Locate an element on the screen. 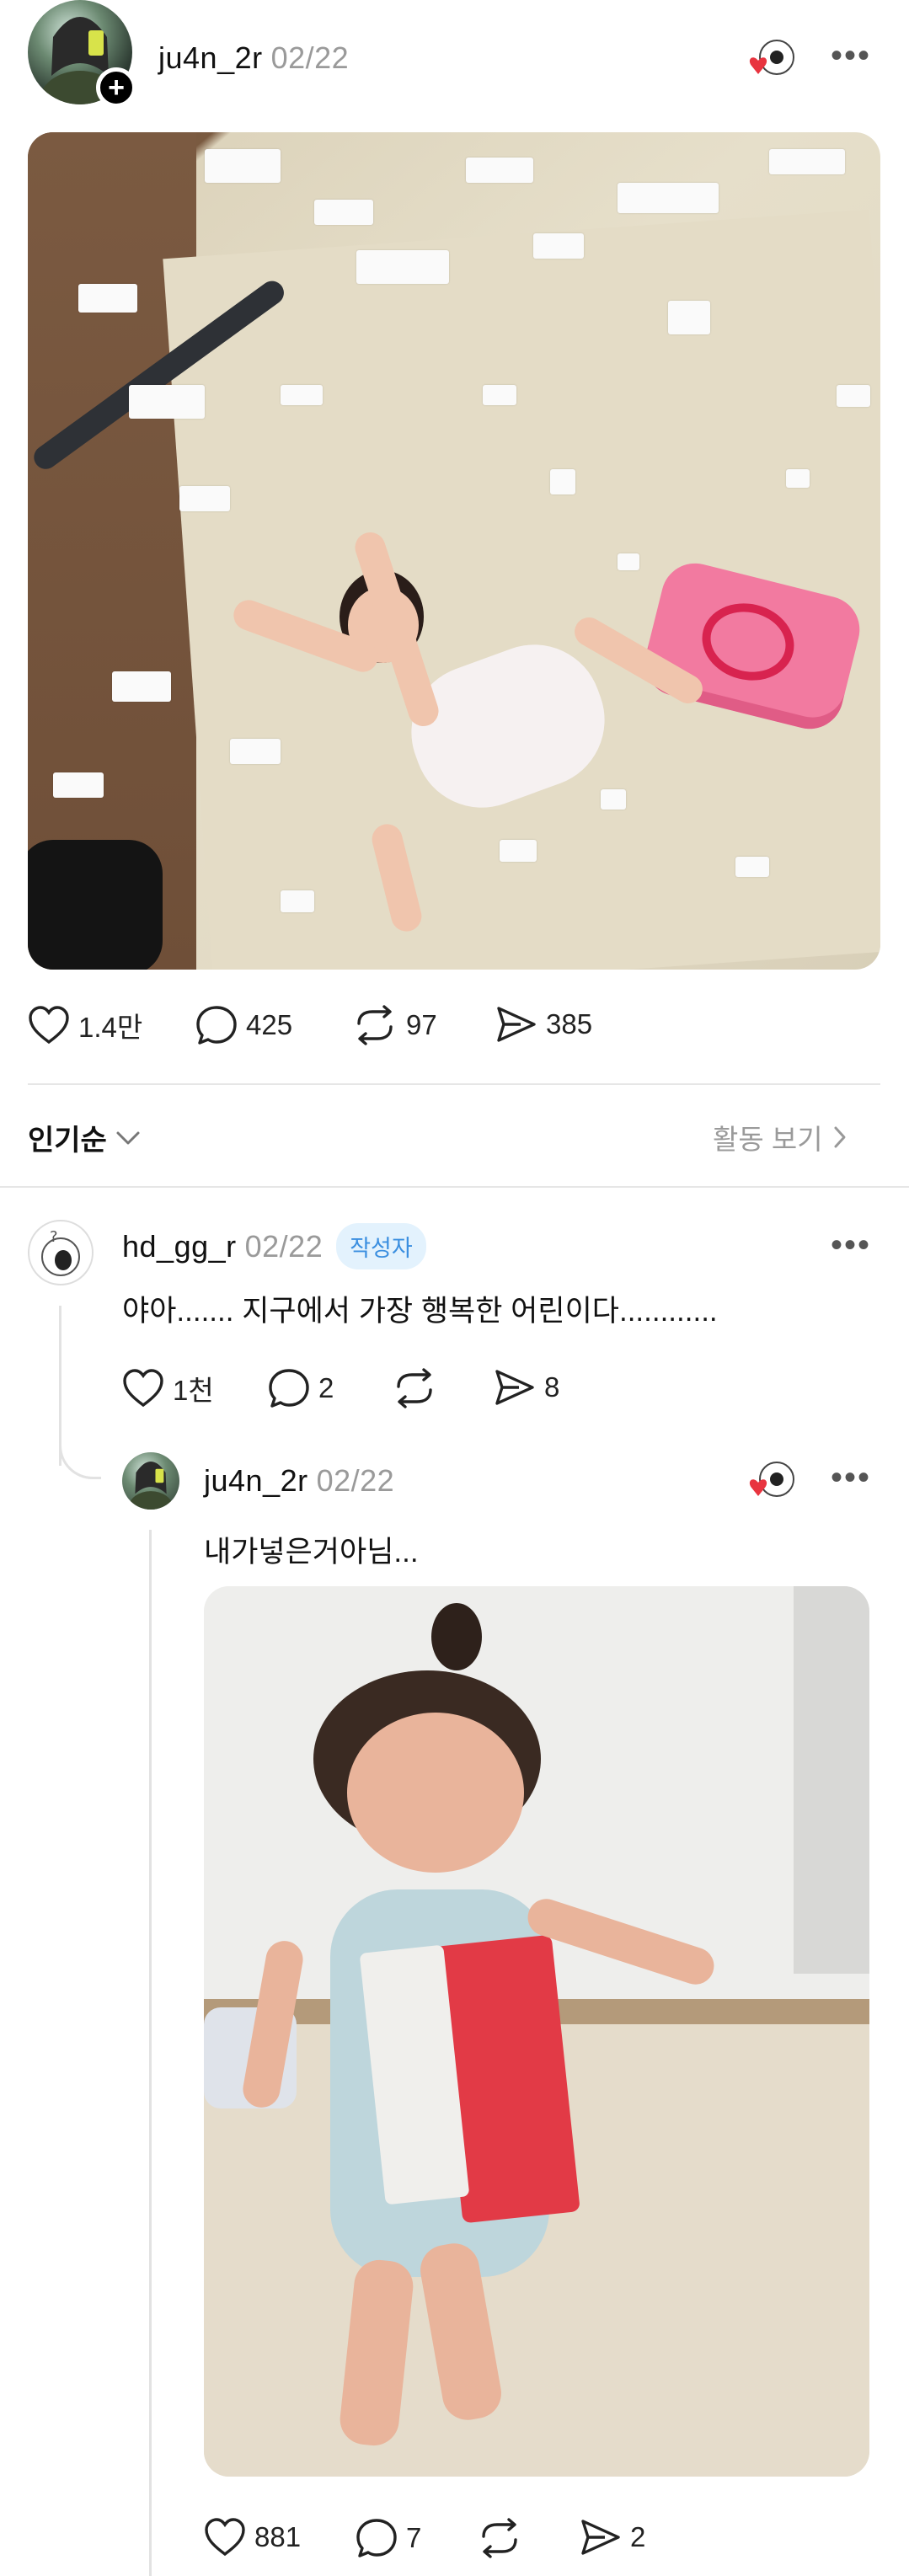  view-activity-label: 활동 보기 is located at coordinates (768, 1139).